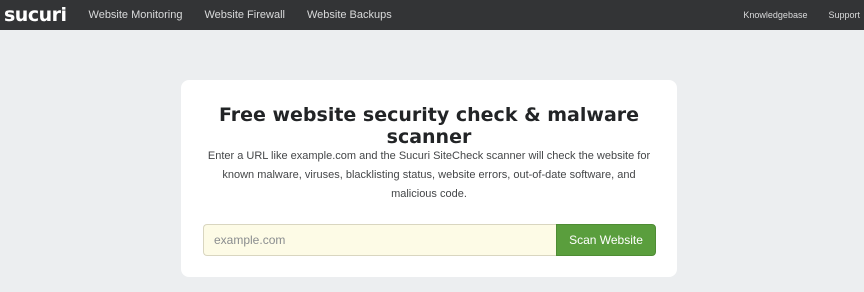 The width and height of the screenshot is (864, 292). I want to click on scan-website-button: Scan Website, so click(606, 240).